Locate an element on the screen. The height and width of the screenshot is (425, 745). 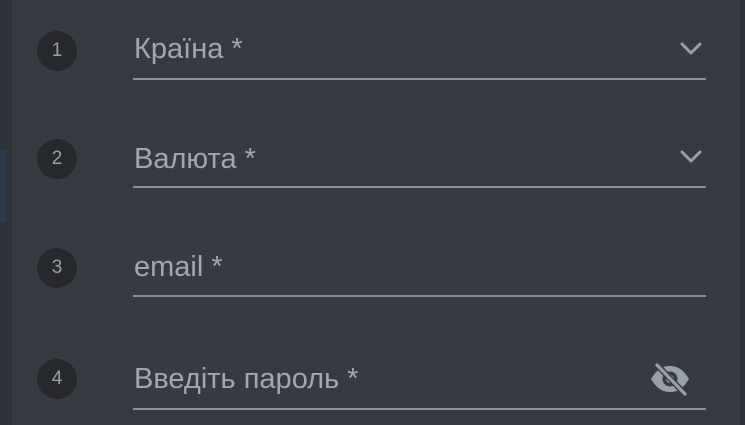
password-field-label: Введіть пароль * is located at coordinates (246, 379).